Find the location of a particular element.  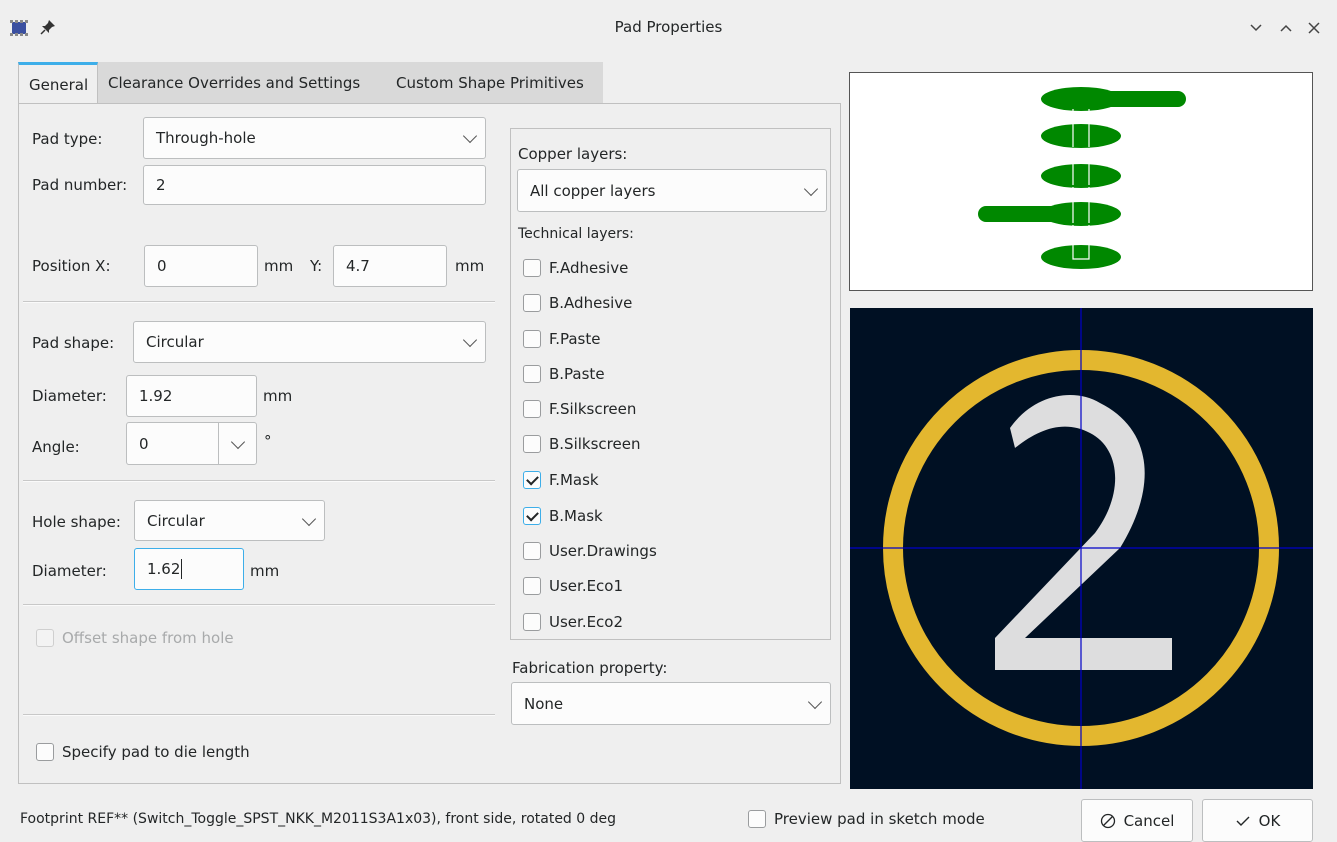

layer-label: F.Paste is located at coordinates (575, 339).